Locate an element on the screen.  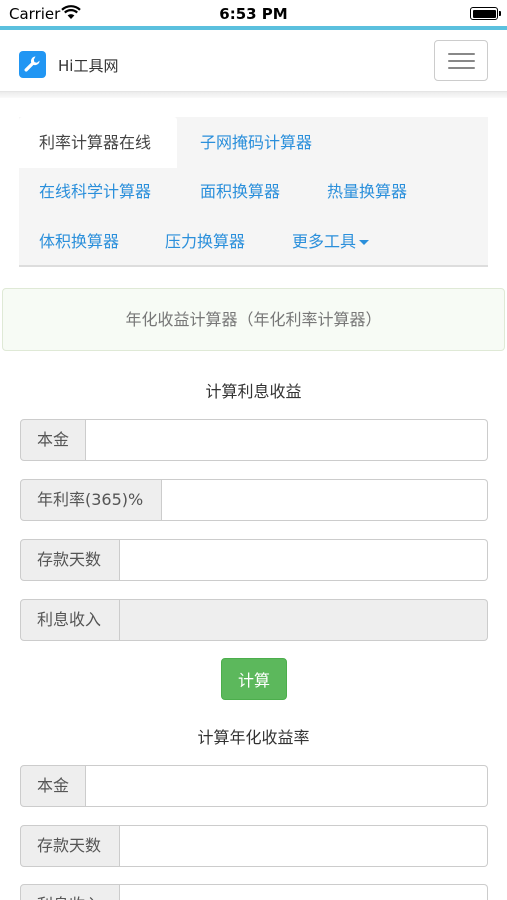
rate-principal-group: 本金 is located at coordinates (254, 786).